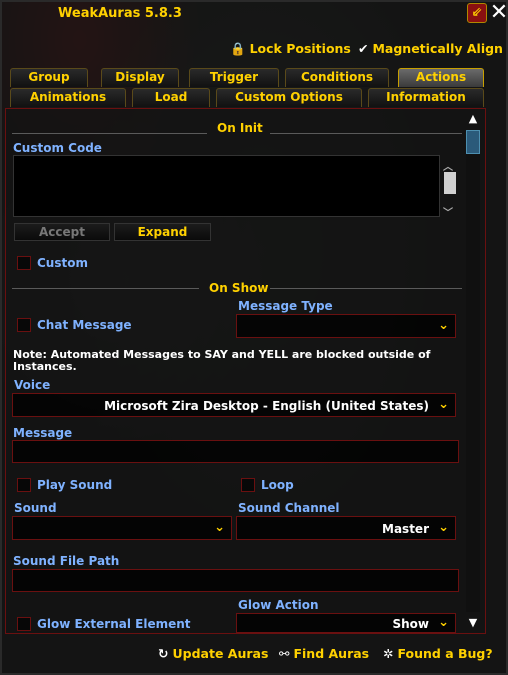 Image resolution: width=508 pixels, height=675 pixels. Describe the element at coordinates (445, 653) in the screenshot. I see `found-bug-label: Found a Bug?` at that location.